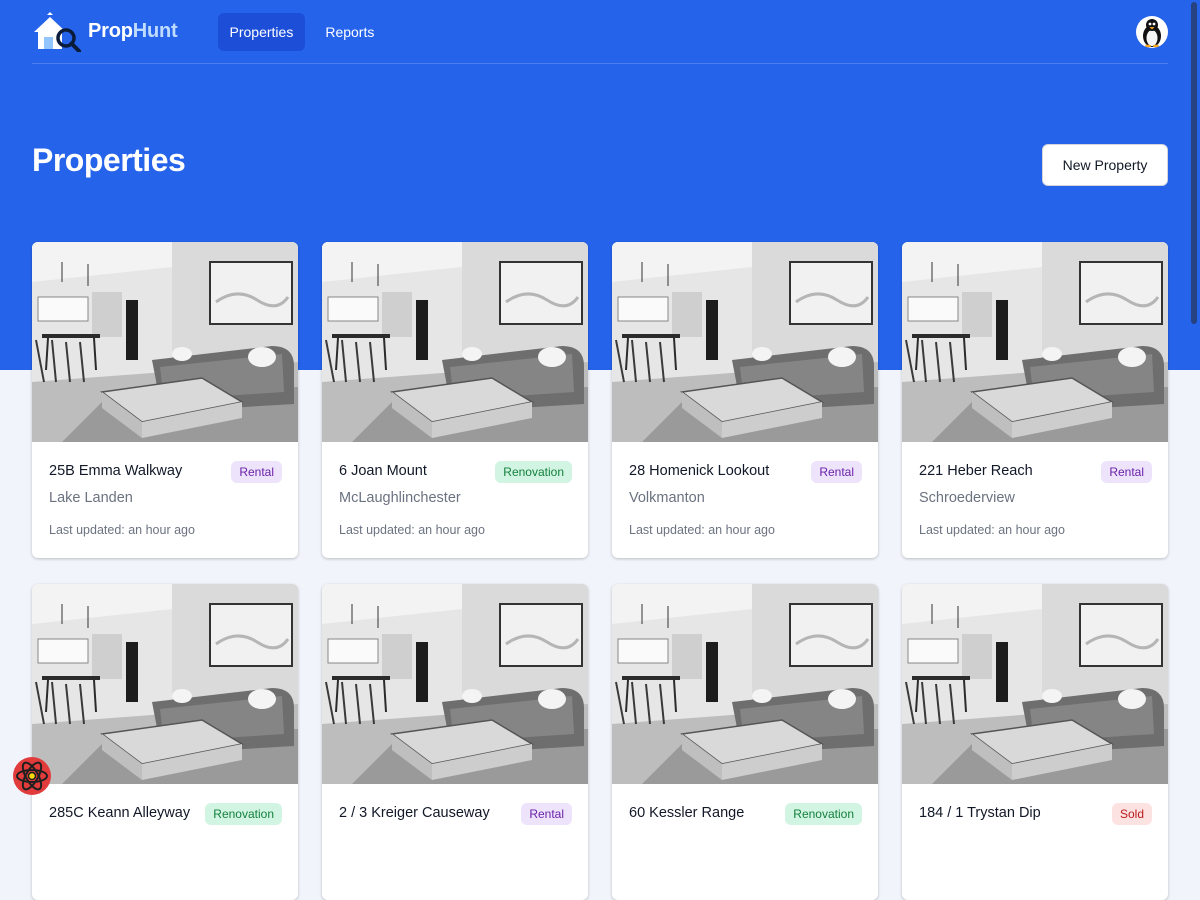  What do you see at coordinates (1105, 165) in the screenshot?
I see `new-property-button: New Property` at bounding box center [1105, 165].